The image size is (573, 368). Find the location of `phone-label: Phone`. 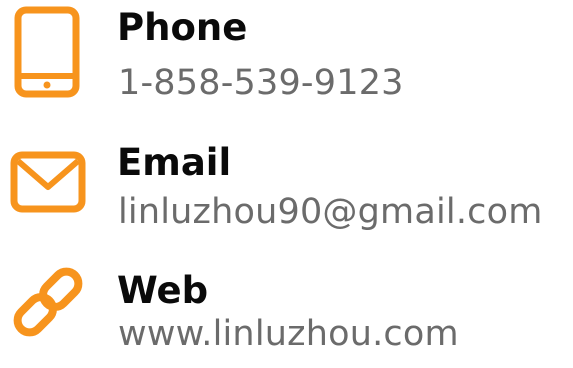

phone-label: Phone is located at coordinates (182, 27).